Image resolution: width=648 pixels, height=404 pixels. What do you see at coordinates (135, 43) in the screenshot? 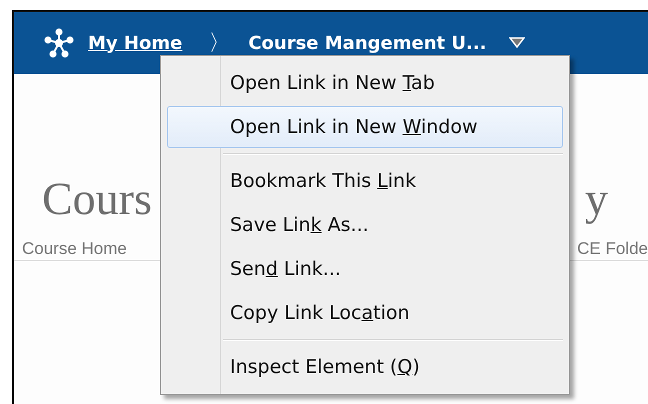
I see `home-link: My Home` at bounding box center [135, 43].